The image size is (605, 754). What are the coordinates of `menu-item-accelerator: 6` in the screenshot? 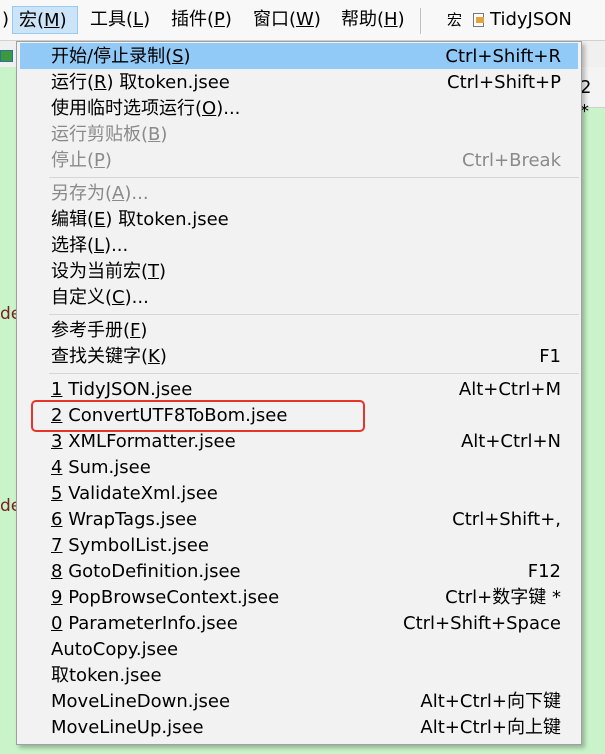 It's located at (57, 519).